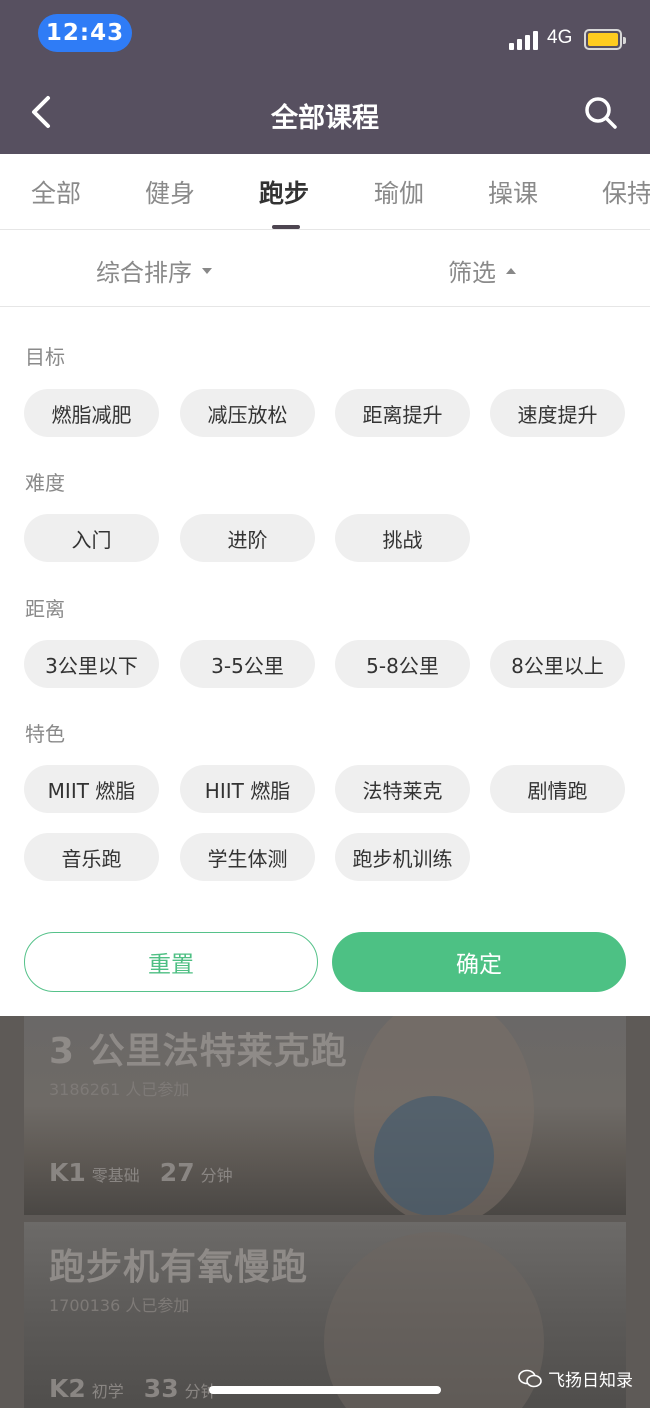  What do you see at coordinates (325, 118) in the screenshot?
I see `page-title: 全部课程` at bounding box center [325, 118].